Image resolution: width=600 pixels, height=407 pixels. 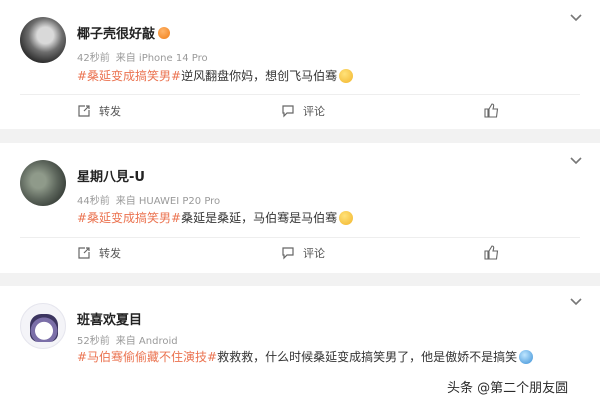 What do you see at coordinates (93, 341) in the screenshot?
I see `post-time: 52秒前` at bounding box center [93, 341].